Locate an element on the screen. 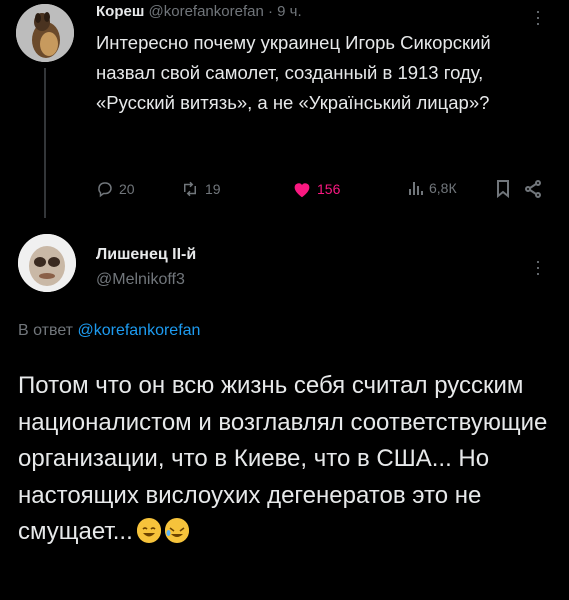  author-avatar is located at coordinates (45, 33).